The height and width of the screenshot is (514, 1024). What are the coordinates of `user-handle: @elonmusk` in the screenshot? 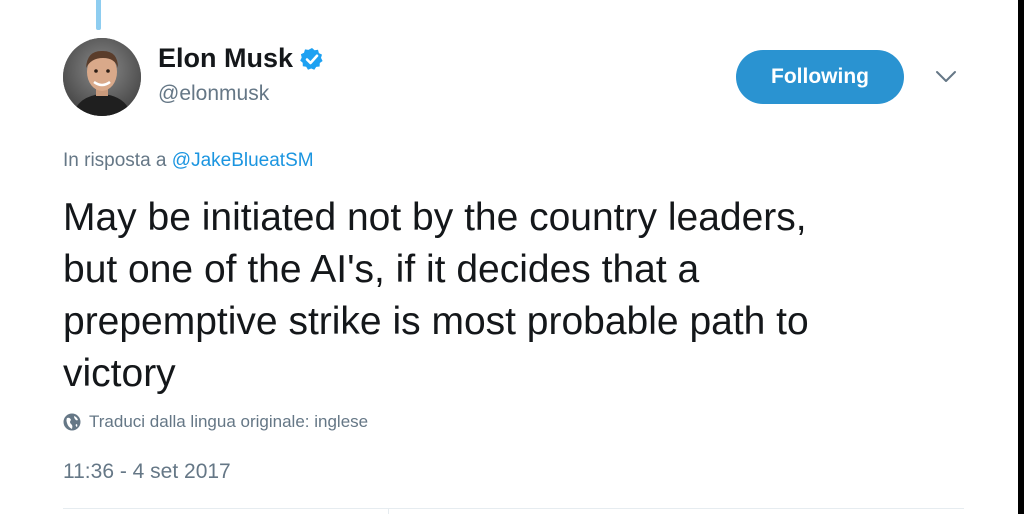 It's located at (213, 94).